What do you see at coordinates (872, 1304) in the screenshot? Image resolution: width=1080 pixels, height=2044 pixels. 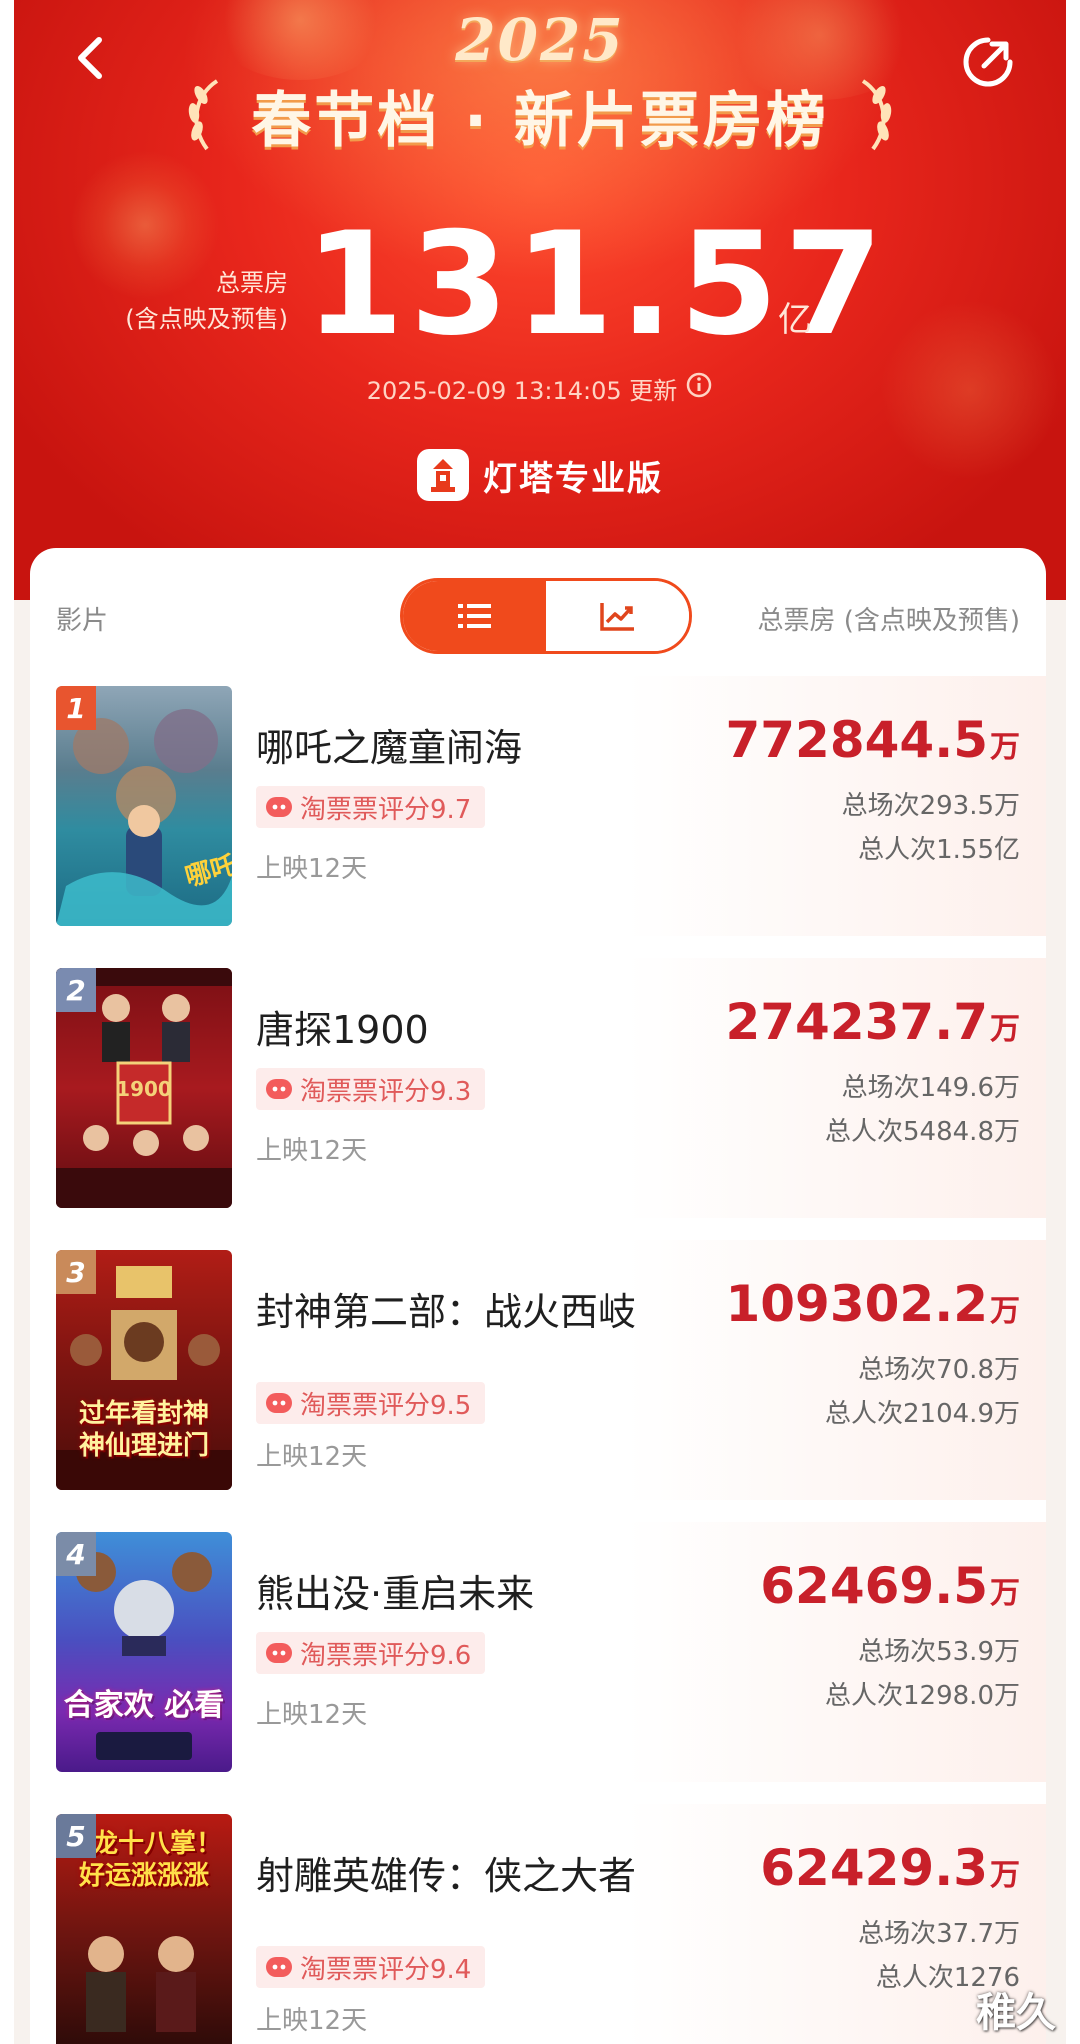 I see `gross-value: 109302.2万` at bounding box center [872, 1304].